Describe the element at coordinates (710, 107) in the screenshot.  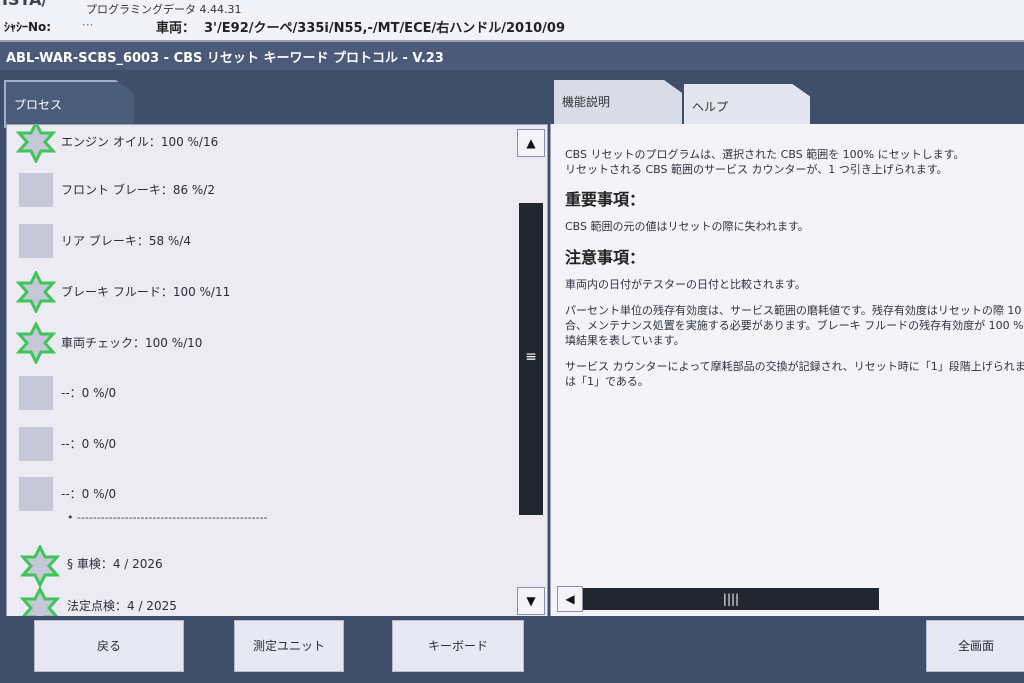
I see `tab-help-label: ヘルプ` at that location.